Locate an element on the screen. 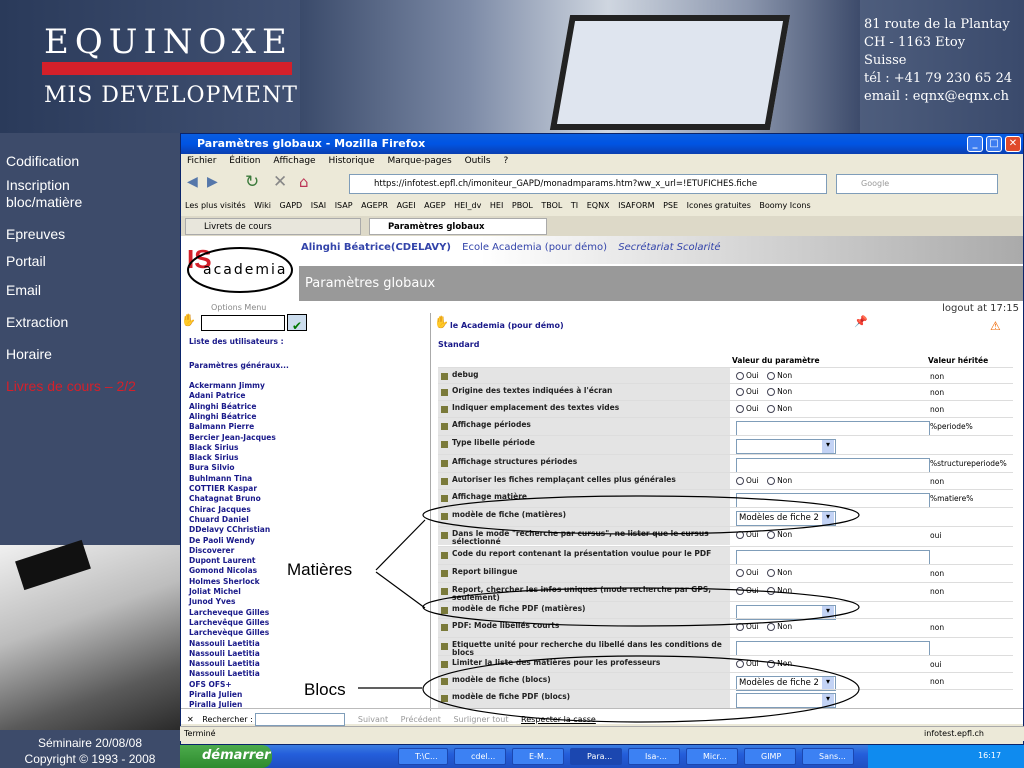 This screenshot has width=1024, height=768. user-list-item: De Paoli Wendy is located at coordinates (222, 541).